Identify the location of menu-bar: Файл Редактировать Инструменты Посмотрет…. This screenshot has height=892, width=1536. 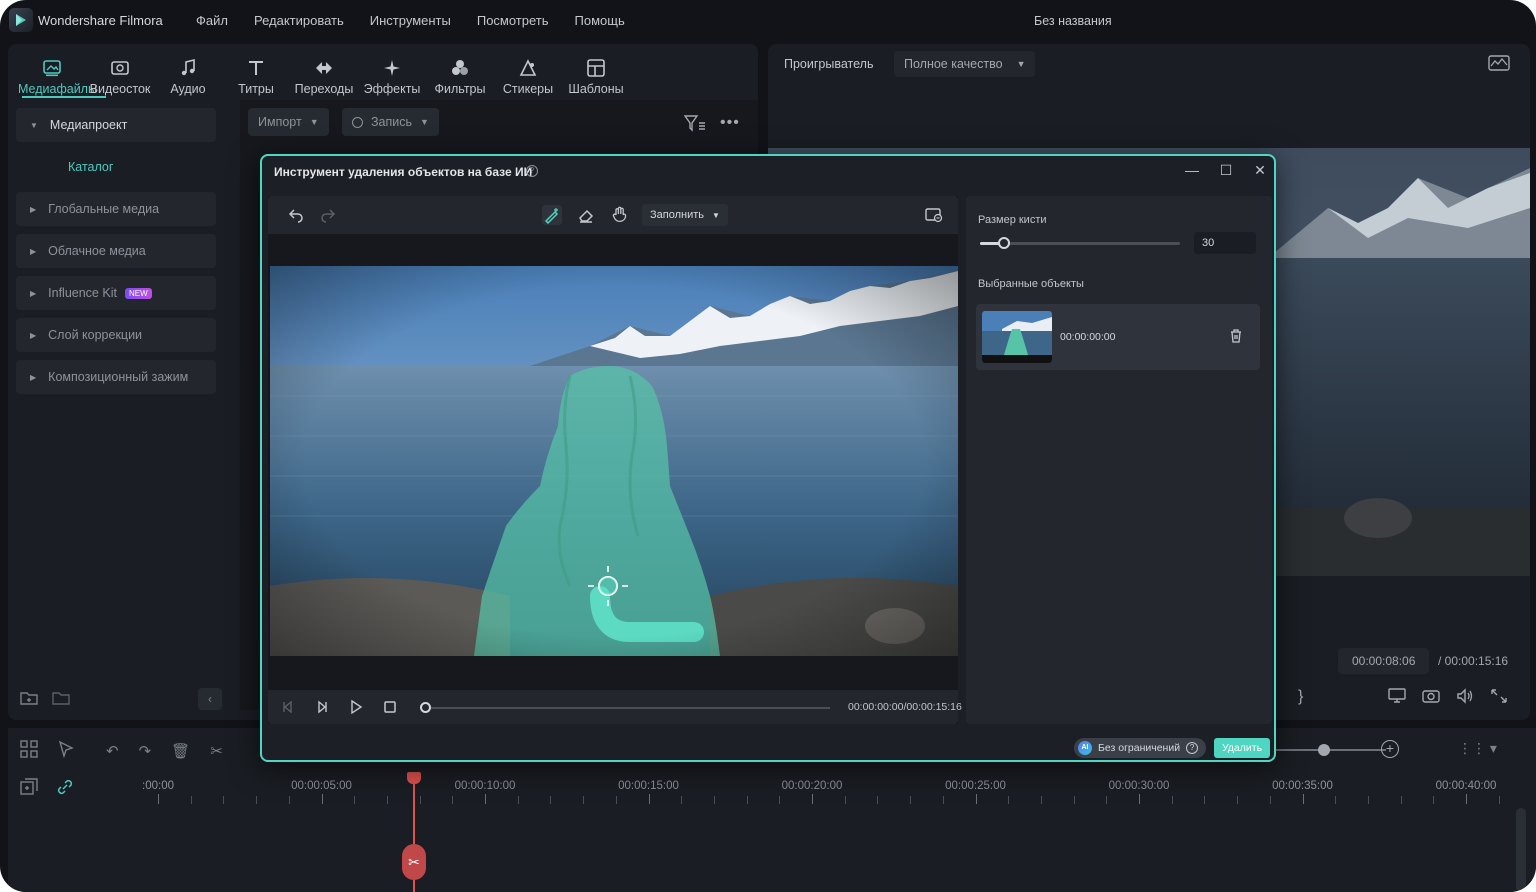
(410, 20).